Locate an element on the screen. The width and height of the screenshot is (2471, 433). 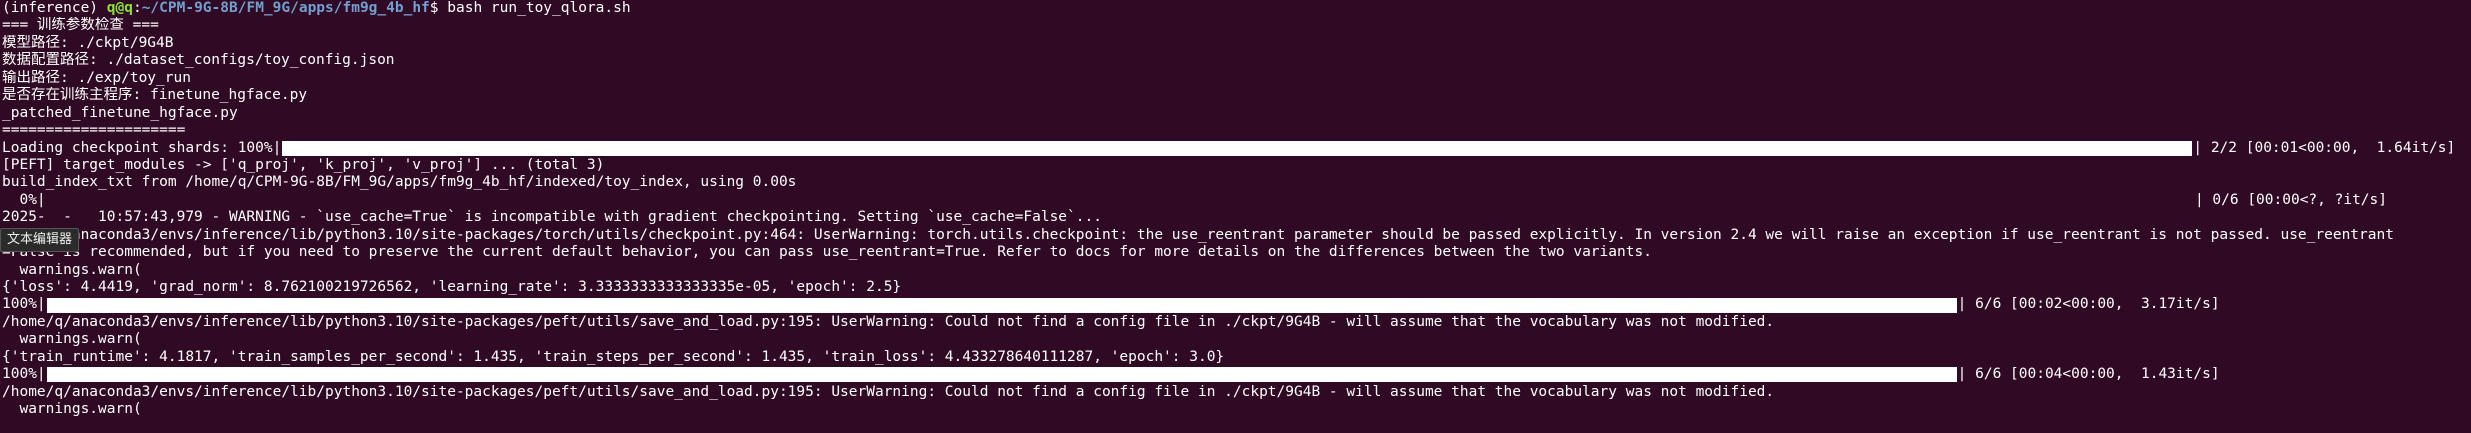
text-editor-tooltip: 文本编辑器 is located at coordinates (40, 240).